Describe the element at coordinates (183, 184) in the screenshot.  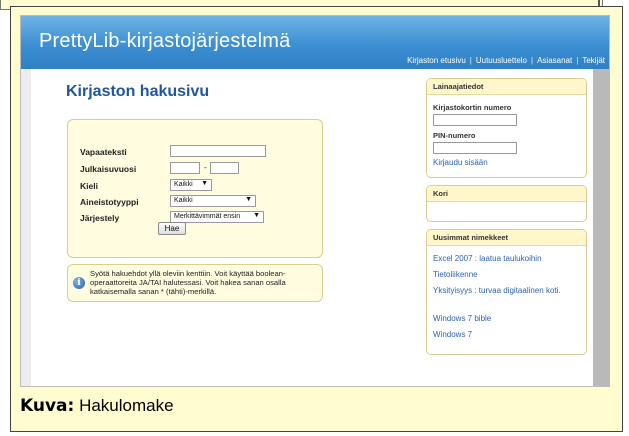
I see `language-select-value: Kaikki` at that location.